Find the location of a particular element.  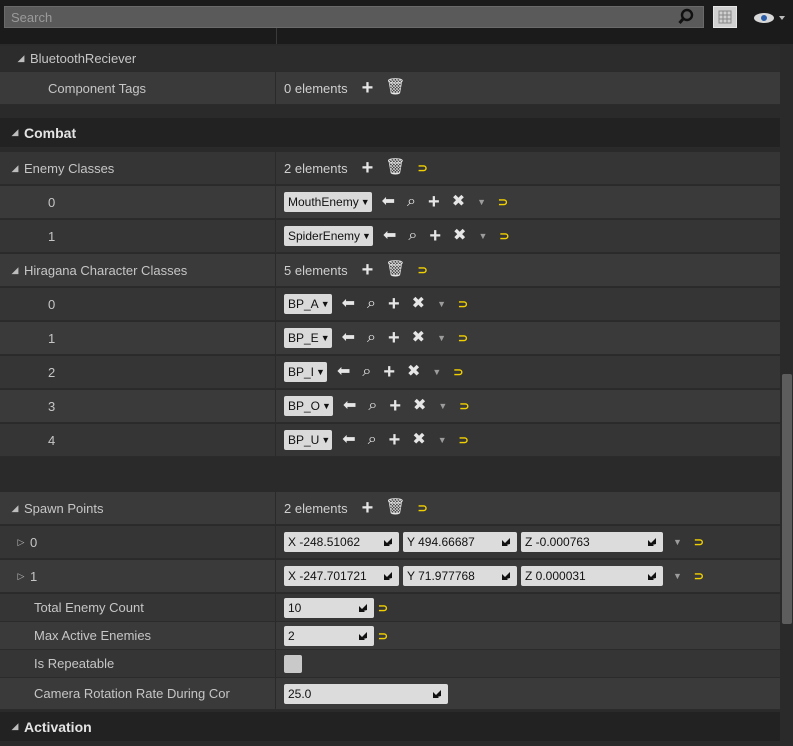

camera-rotation-rate-field: 25.0 is located at coordinates (366, 693).